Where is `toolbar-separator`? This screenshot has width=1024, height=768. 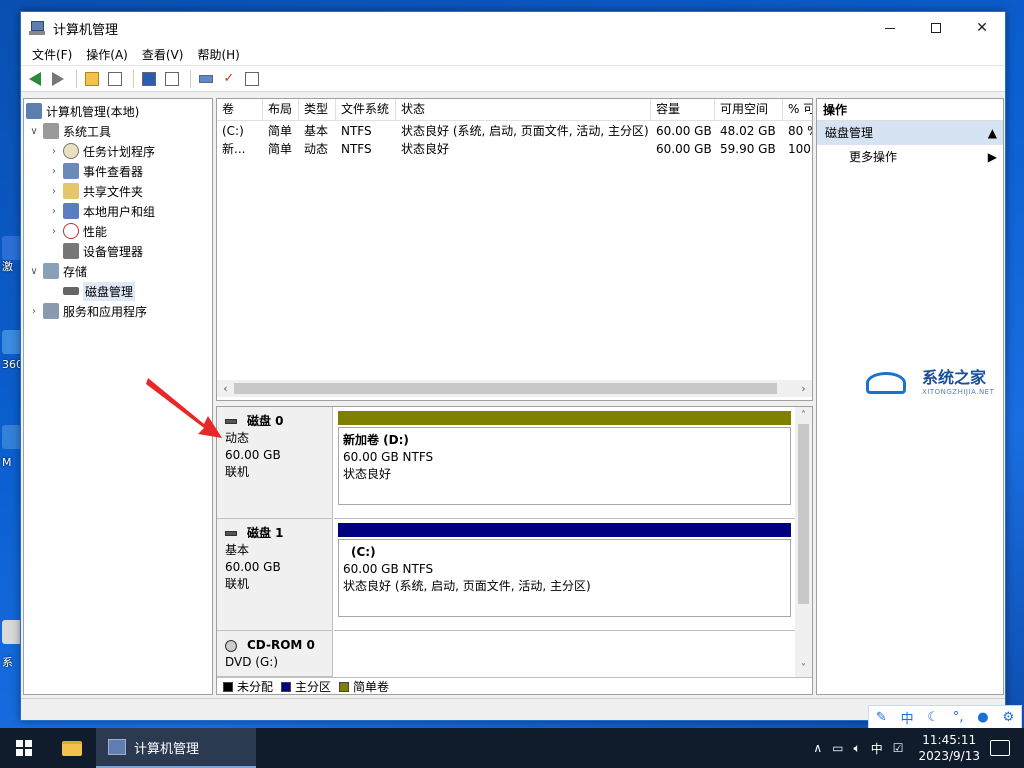 toolbar-separator is located at coordinates (133, 78).